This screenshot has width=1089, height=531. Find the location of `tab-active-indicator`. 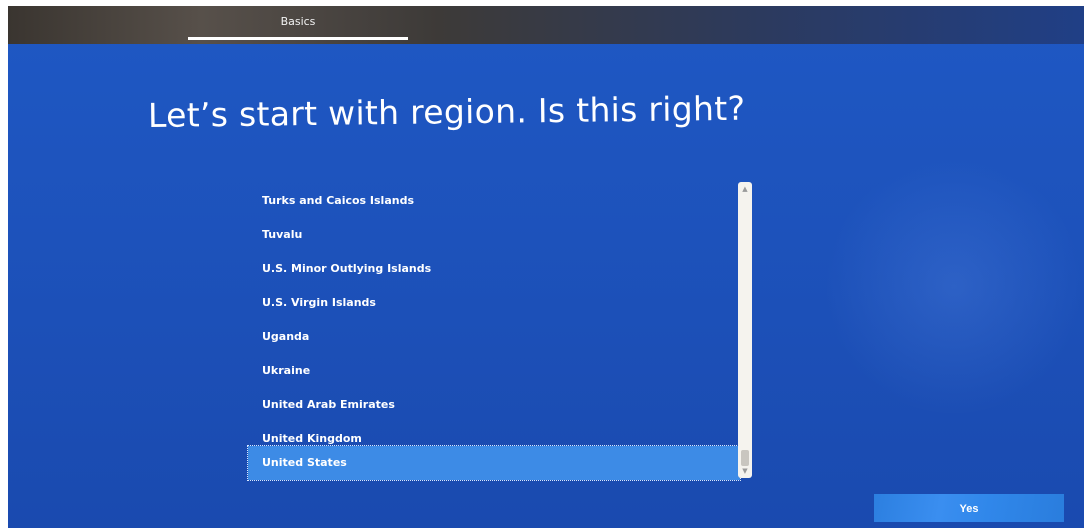

tab-active-indicator is located at coordinates (298, 38).